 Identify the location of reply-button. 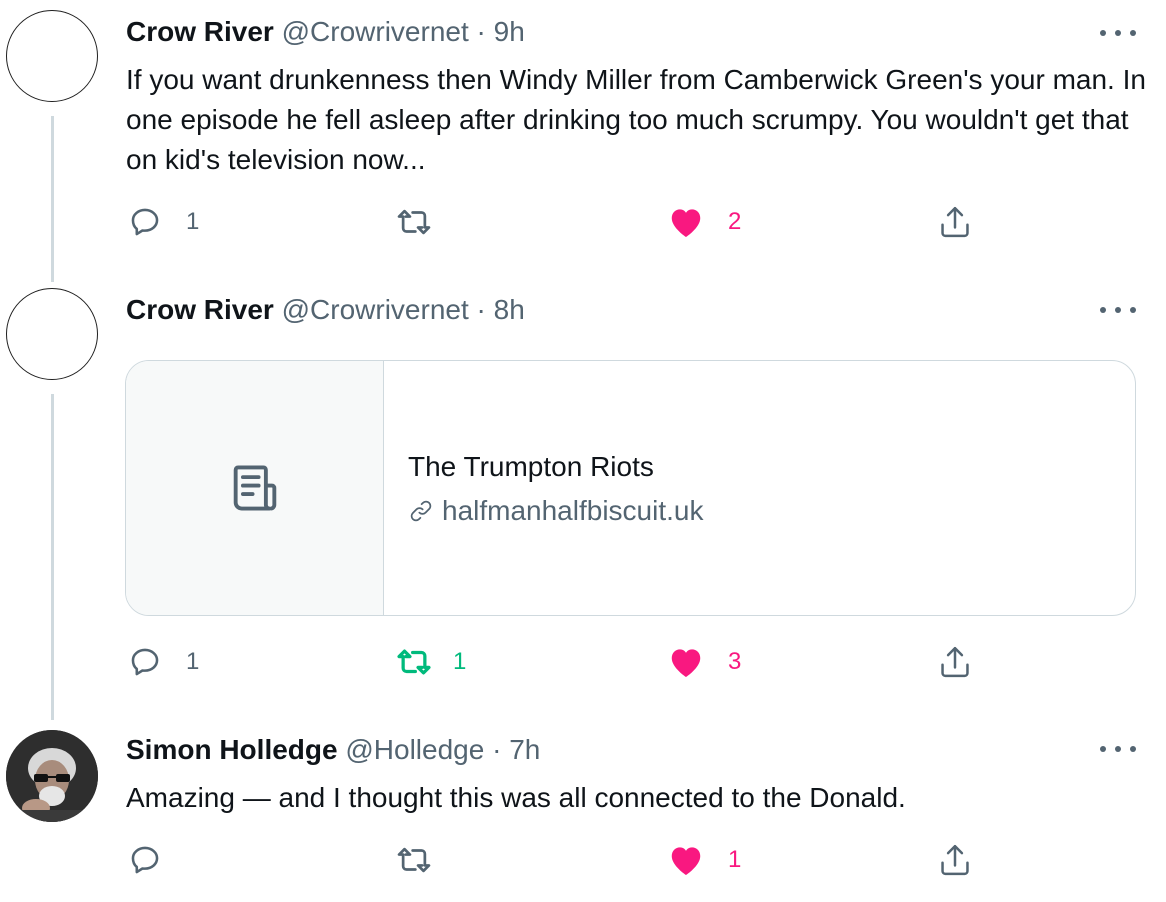
(145, 860).